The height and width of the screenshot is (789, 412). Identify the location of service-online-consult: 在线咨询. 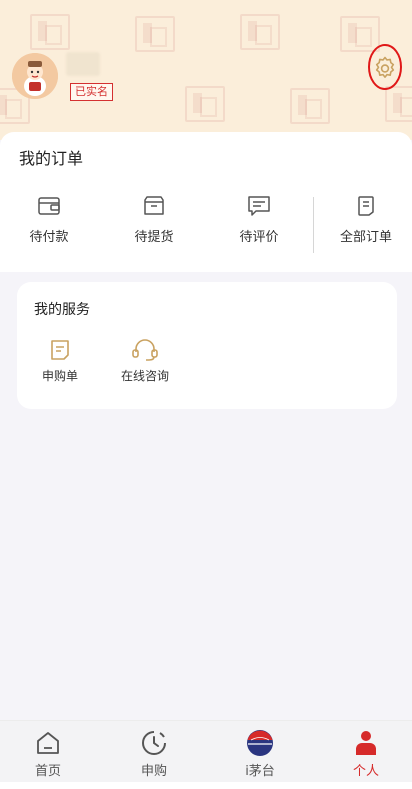
(145, 363).